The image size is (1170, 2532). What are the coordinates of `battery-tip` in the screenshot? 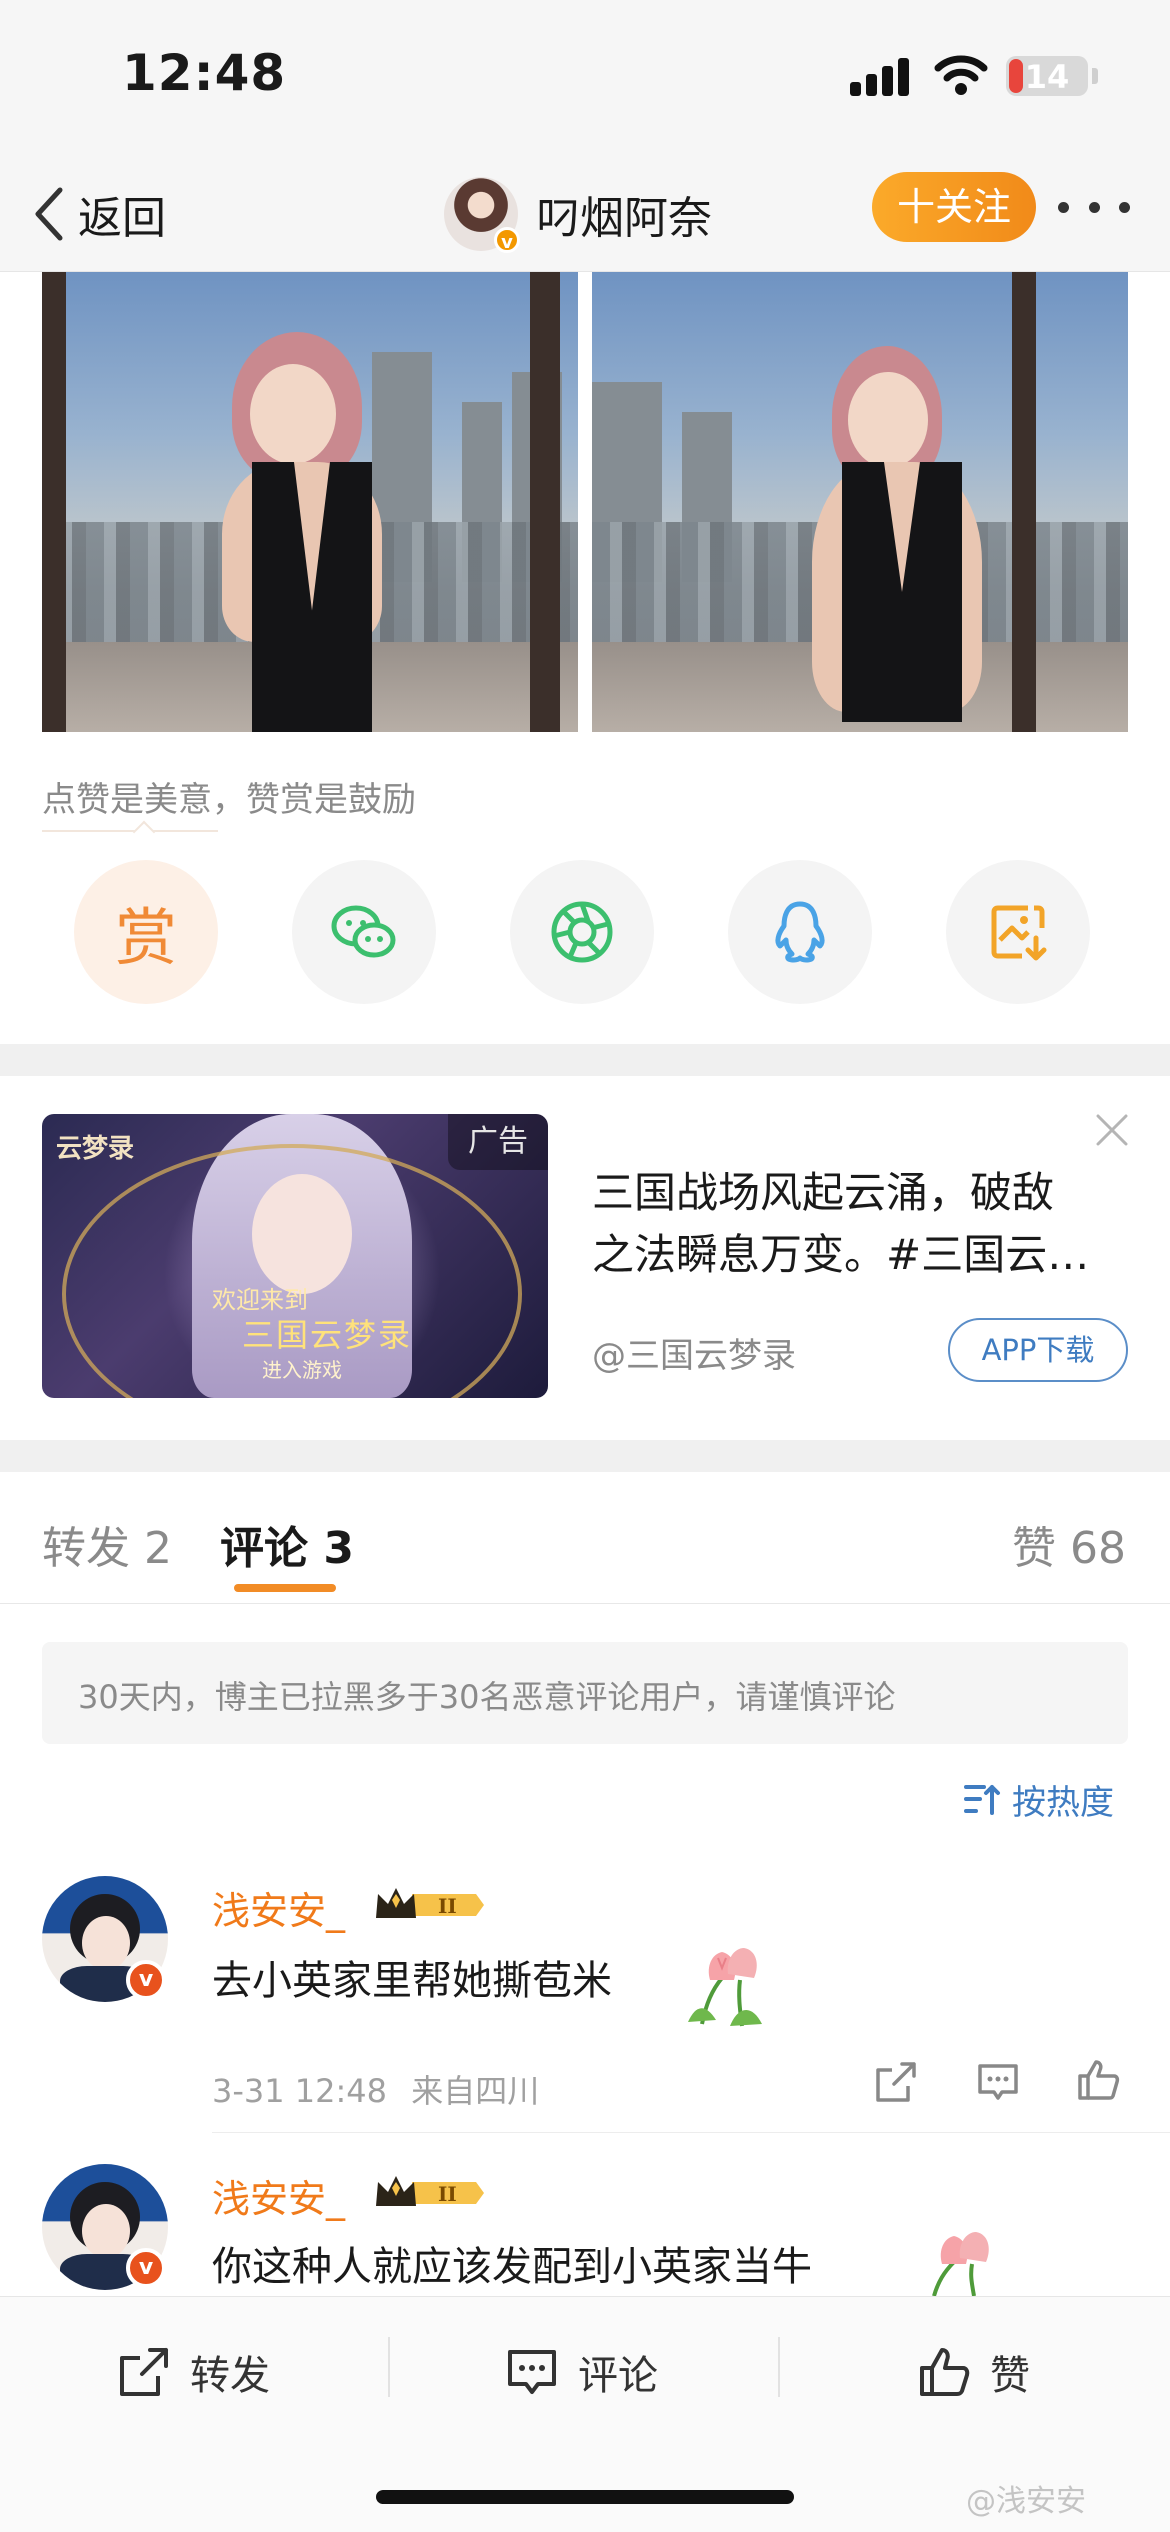 It's located at (1095, 76).